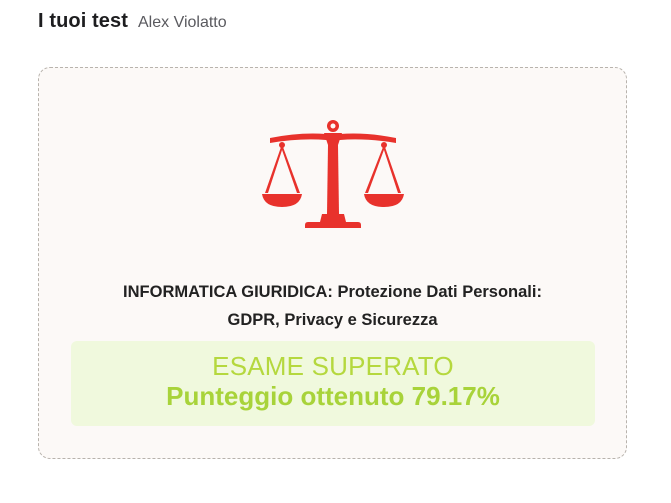 The image size is (671, 503). What do you see at coordinates (333, 396) in the screenshot?
I see `result-score: Punteggio ottenuto 79.17%` at bounding box center [333, 396].